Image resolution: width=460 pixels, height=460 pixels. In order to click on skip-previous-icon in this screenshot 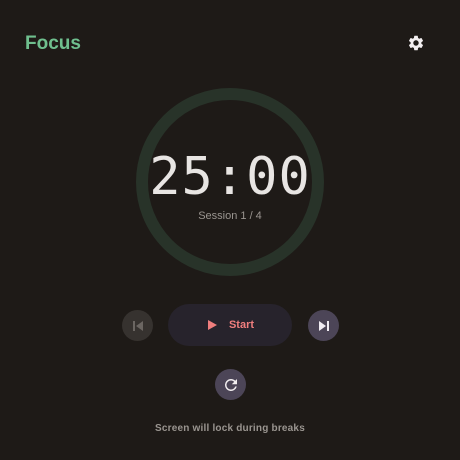, I will do `click(137, 325)`.